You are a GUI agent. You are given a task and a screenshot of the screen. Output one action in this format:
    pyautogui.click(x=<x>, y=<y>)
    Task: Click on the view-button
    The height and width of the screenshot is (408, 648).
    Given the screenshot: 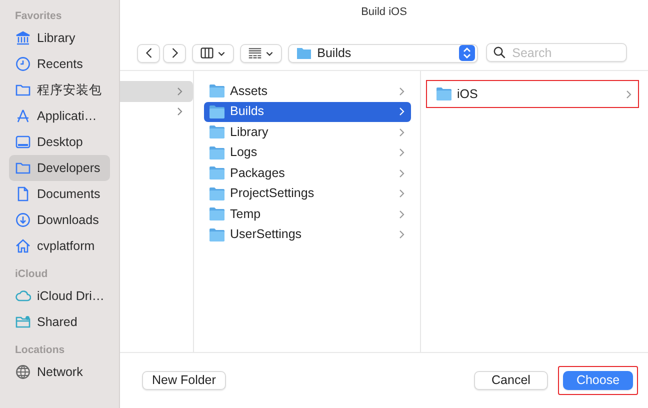 What is the action you would take?
    pyautogui.click(x=213, y=53)
    